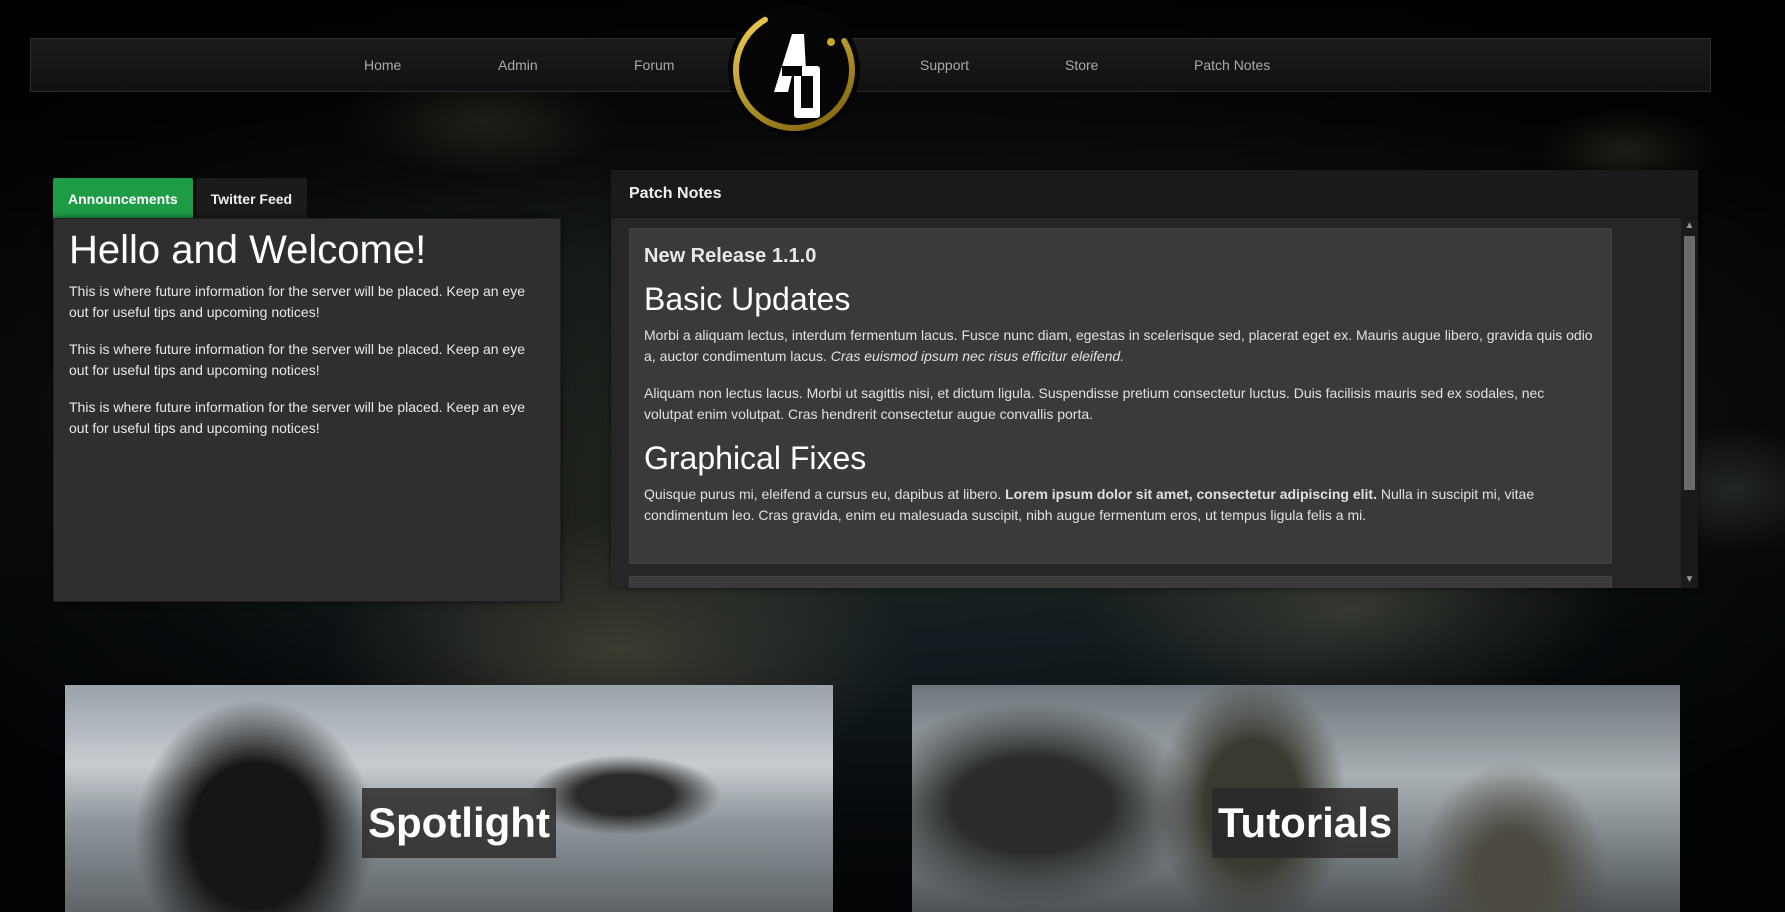  What do you see at coordinates (251, 198) in the screenshot?
I see `tab-twitter-feed: Twitter Feed` at bounding box center [251, 198].